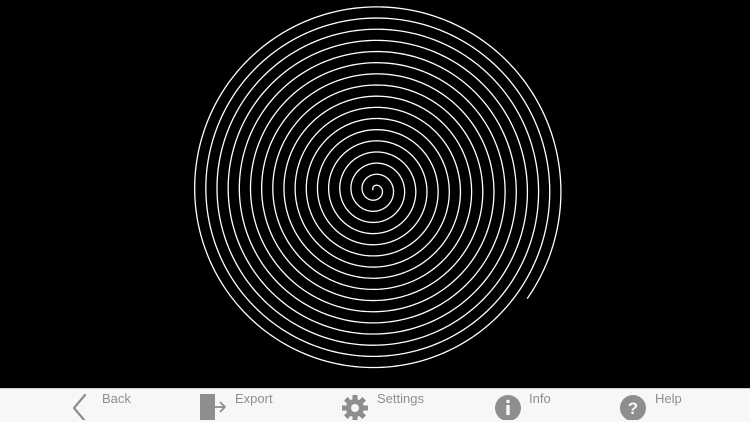  Describe the element at coordinates (528, 405) in the screenshot. I see `info-button: Info` at that location.